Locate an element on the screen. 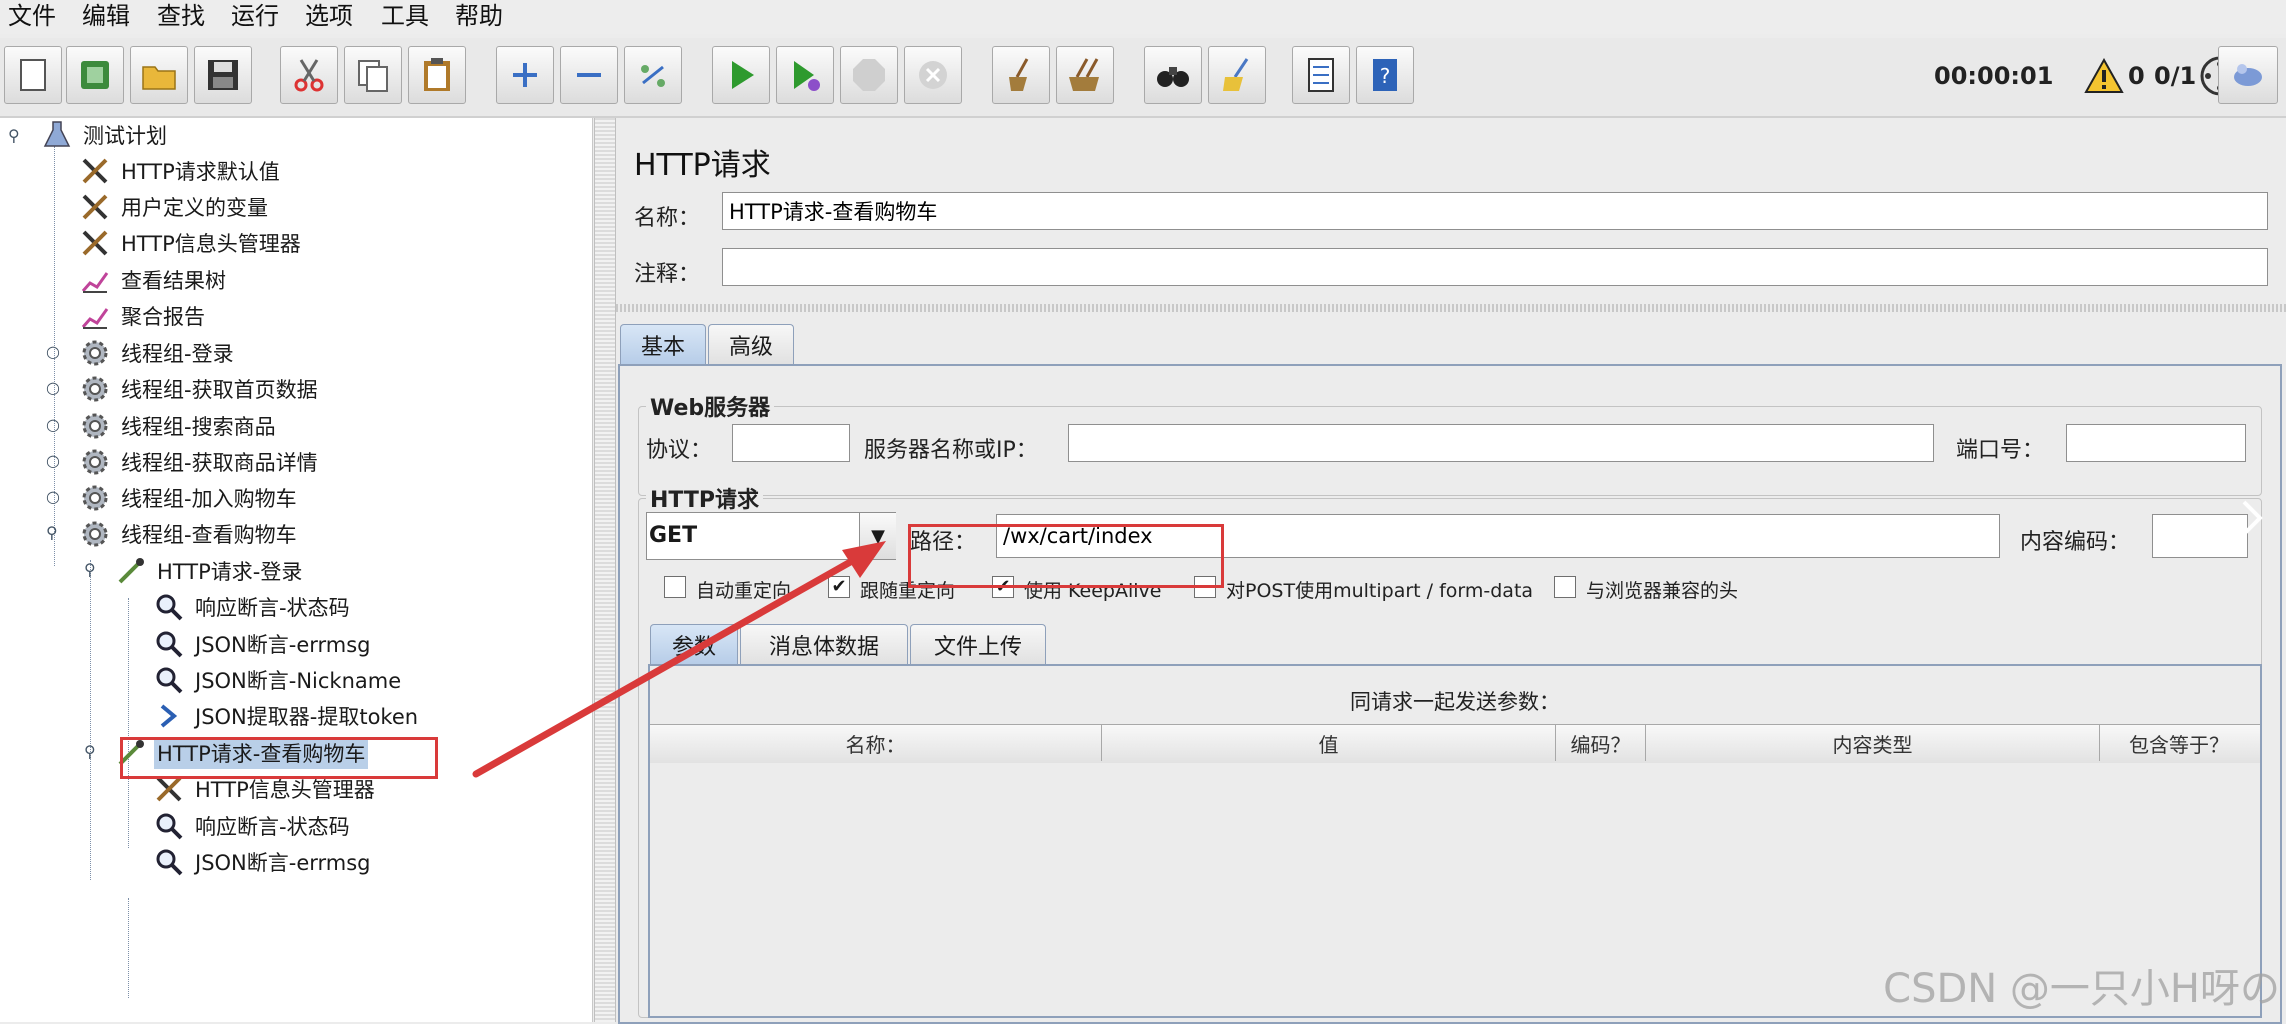 The image size is (2286, 1024). follow-redirect-checkbox: ✔ is located at coordinates (839, 587).